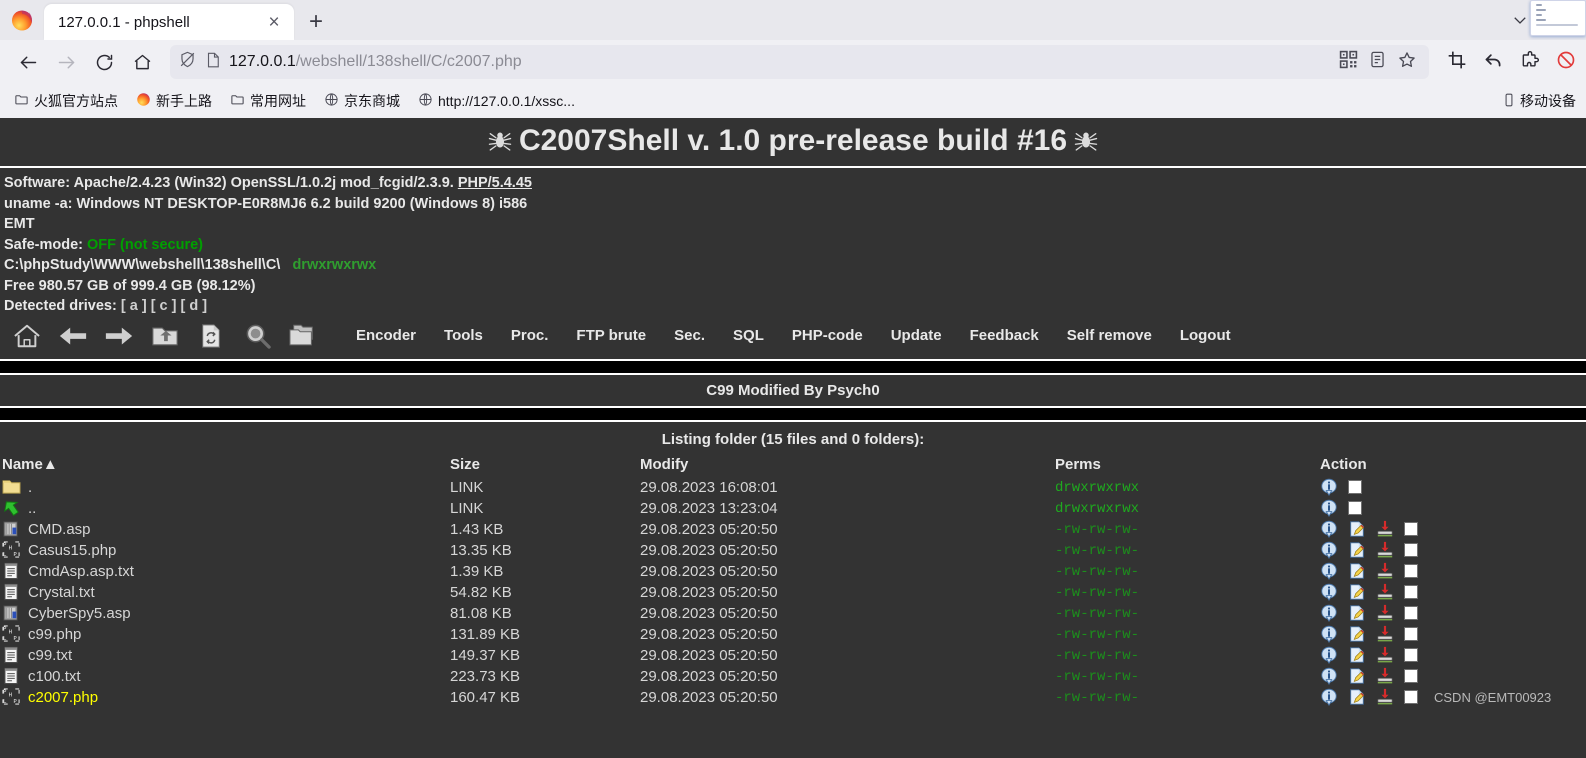 This screenshot has width=1586, height=758. What do you see at coordinates (1004, 335) in the screenshot?
I see `menu-feedback: Feedback` at bounding box center [1004, 335].